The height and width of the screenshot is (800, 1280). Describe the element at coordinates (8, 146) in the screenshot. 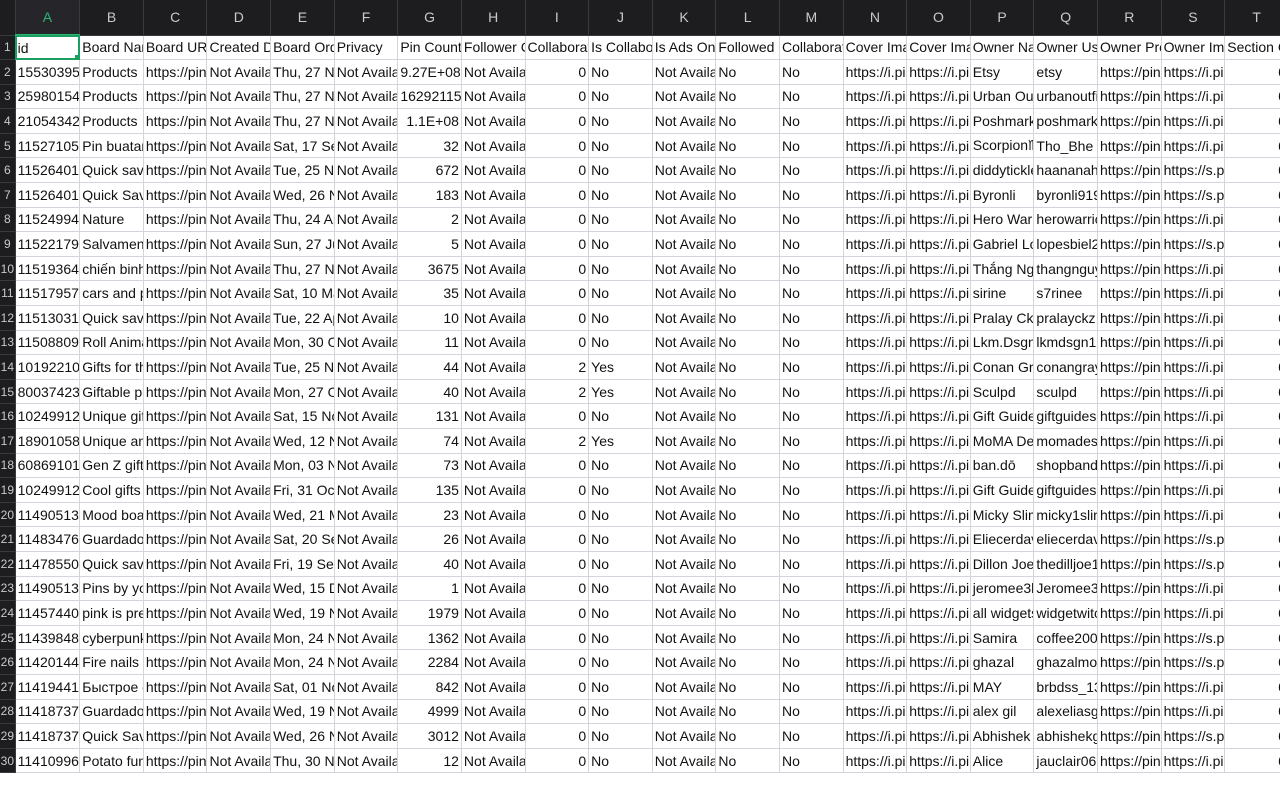

I see `row-number: 5` at that location.